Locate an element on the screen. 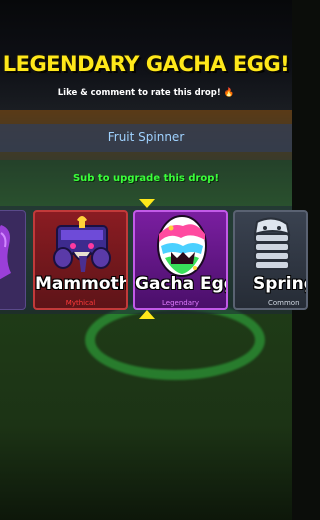 The image size is (320, 520). gacha-egg-icon is located at coordinates (182, 246).